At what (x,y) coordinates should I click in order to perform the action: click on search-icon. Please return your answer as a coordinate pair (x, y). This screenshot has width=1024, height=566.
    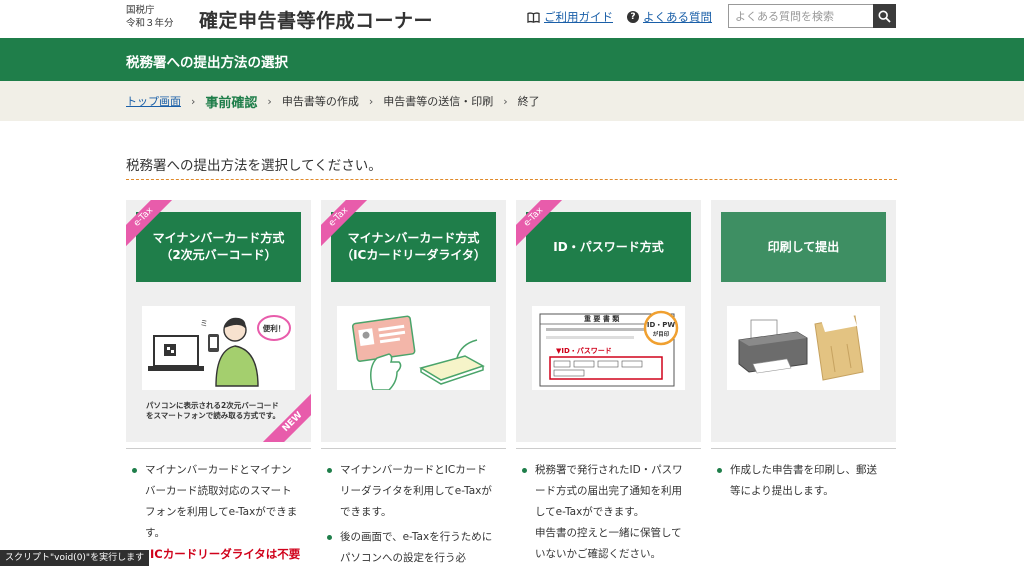
    Looking at the image, I should click on (884, 16).